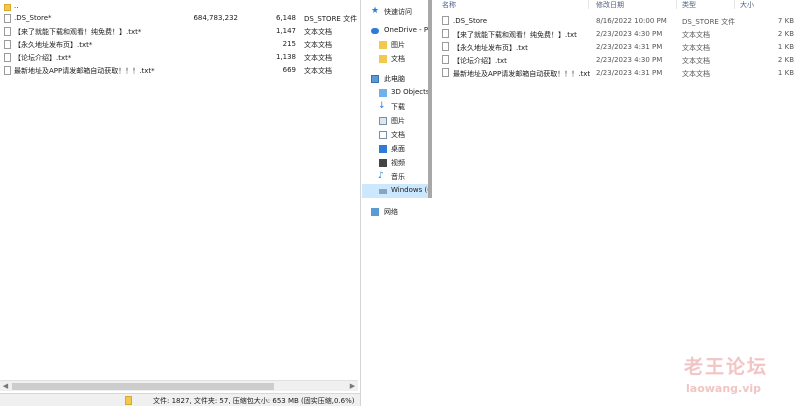  Describe the element at coordinates (610, 4) in the screenshot. I see `column-header-date: 修改日期` at that location.